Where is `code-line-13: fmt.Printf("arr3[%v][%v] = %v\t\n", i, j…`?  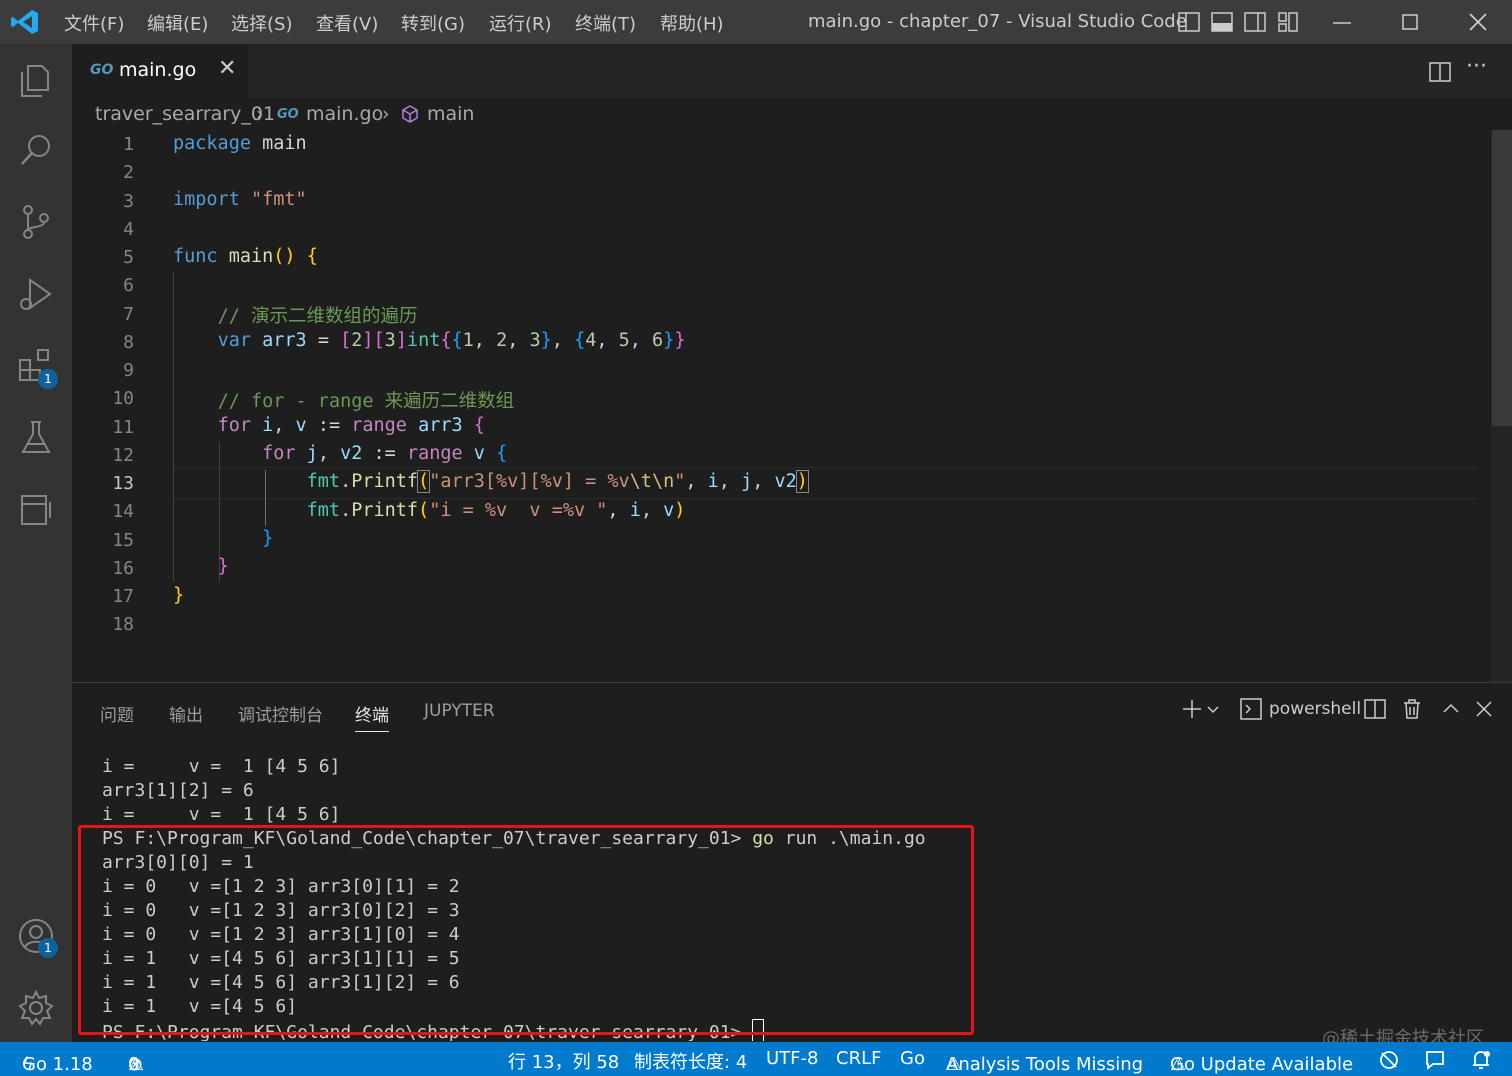
code-line-13: fmt.Printf("arr3[%v][%v] = %v\t\n", i, j… is located at coordinates (557, 481).